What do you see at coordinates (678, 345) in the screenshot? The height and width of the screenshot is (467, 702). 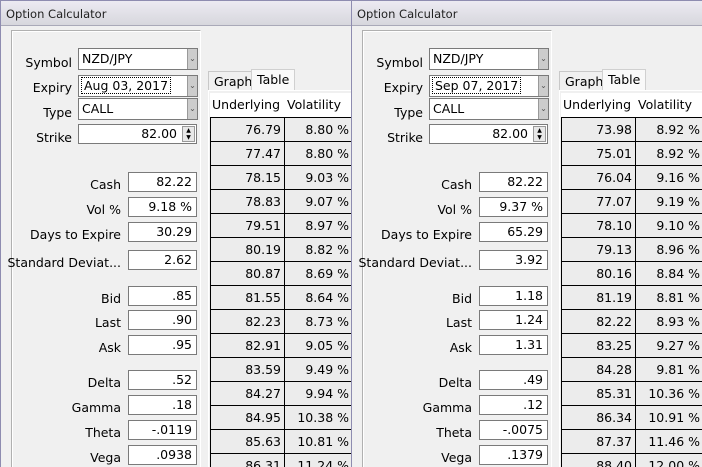 I see `volatility-cell: 9.27 %` at bounding box center [678, 345].